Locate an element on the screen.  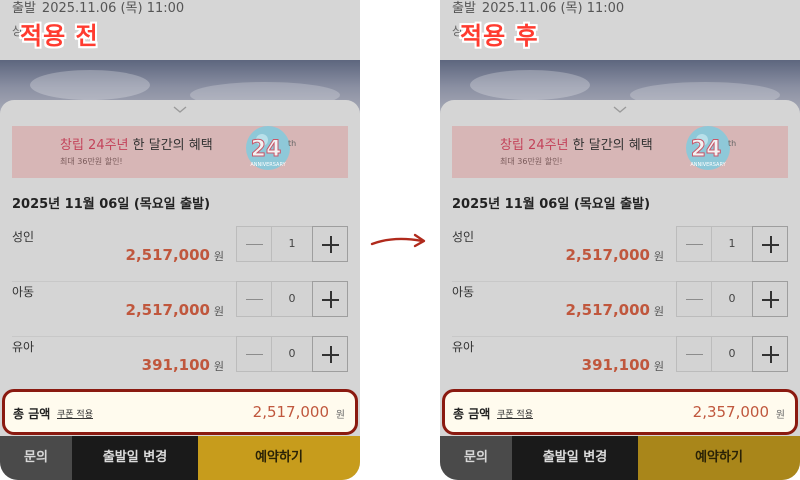
before-label: 적용 전 is located at coordinates (59, 36).